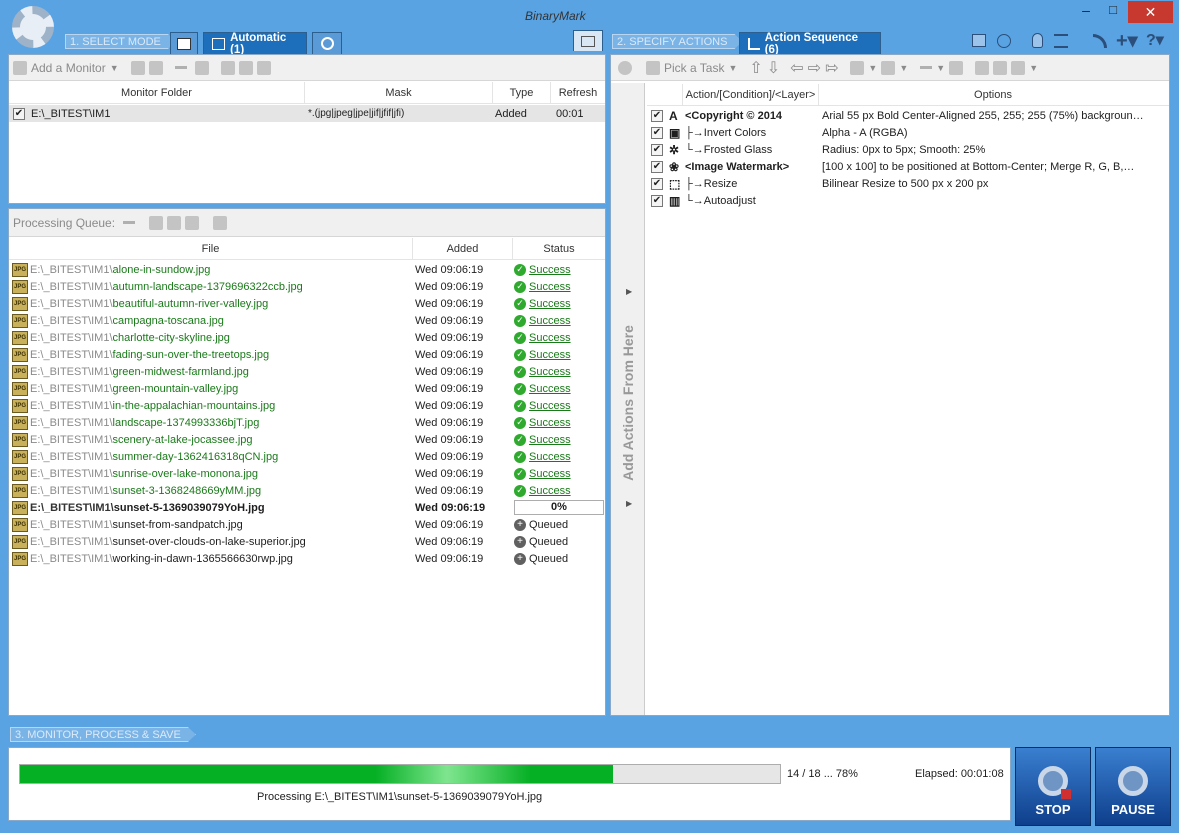 This screenshot has height=833, width=1179. I want to click on edit-monitor-icon, so click(137, 67).